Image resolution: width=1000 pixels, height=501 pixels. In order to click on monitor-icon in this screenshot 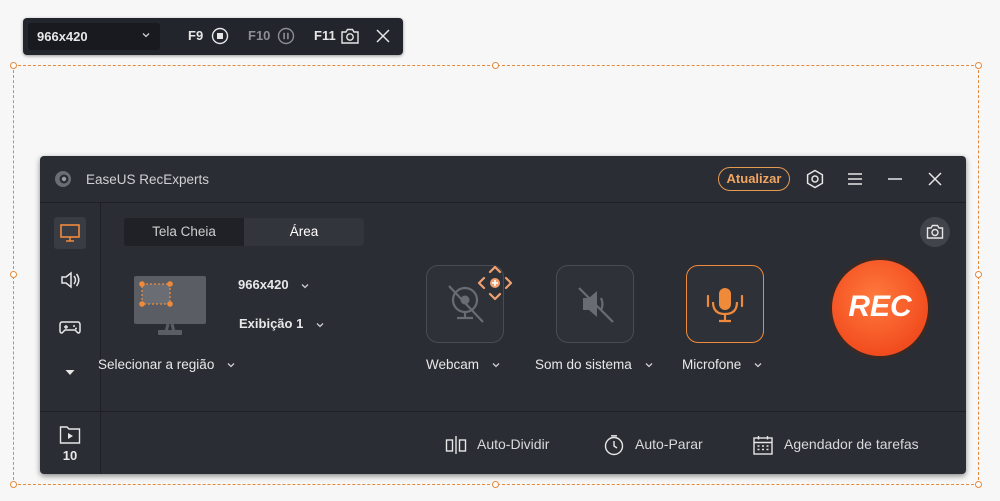, I will do `click(70, 233)`.